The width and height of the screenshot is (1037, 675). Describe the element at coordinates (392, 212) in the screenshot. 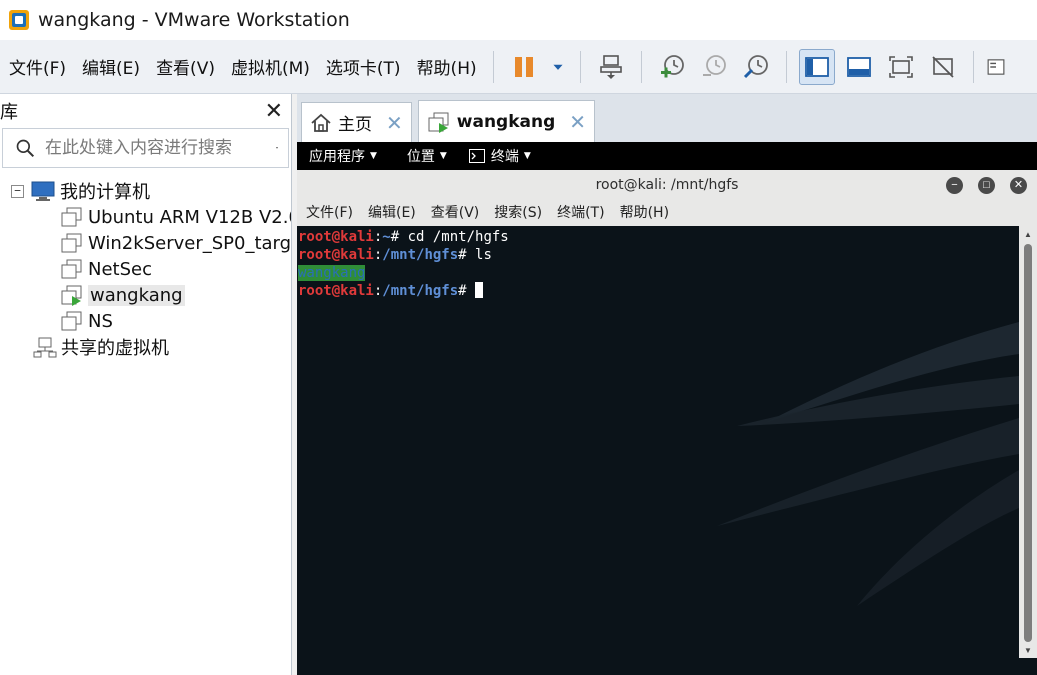

I see `terminal-menu-edit: 编辑(E)` at that location.